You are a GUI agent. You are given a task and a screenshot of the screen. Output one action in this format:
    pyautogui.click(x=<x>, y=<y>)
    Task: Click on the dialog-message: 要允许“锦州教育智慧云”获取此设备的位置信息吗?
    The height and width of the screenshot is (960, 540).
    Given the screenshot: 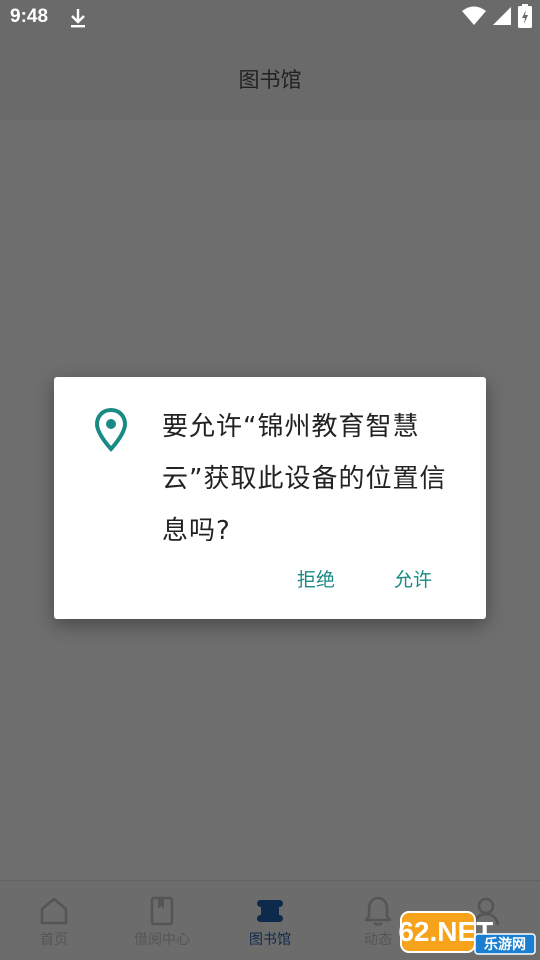 What is the action you would take?
    pyautogui.click(x=304, y=479)
    